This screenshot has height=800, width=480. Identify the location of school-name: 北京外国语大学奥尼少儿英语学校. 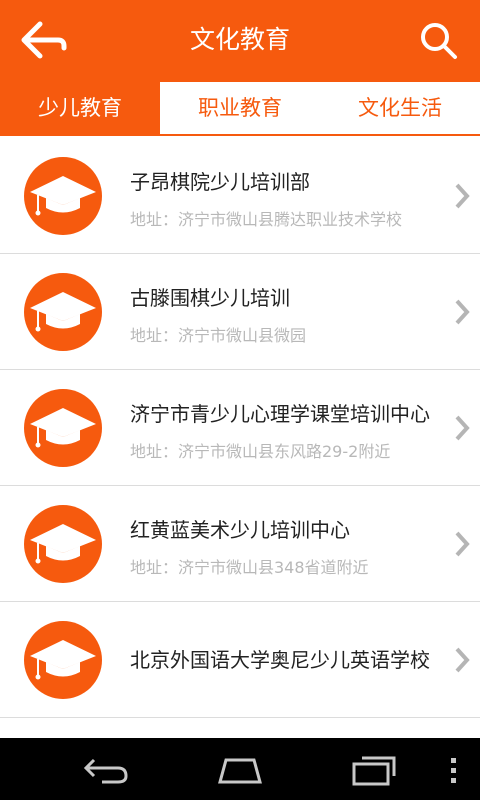
(280, 660).